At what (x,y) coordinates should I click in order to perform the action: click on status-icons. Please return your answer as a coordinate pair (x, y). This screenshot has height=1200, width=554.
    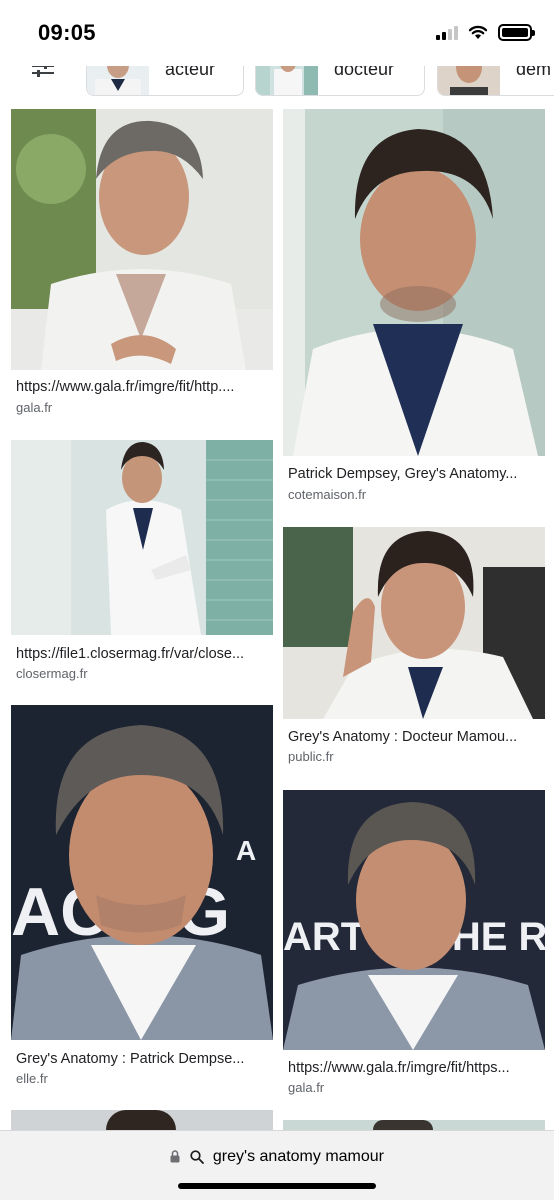
    Looking at the image, I should click on (485, 32).